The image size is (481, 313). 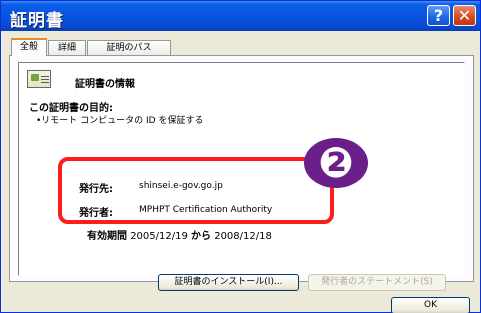 I want to click on validity-label: 有効期間, so click(x=107, y=236).